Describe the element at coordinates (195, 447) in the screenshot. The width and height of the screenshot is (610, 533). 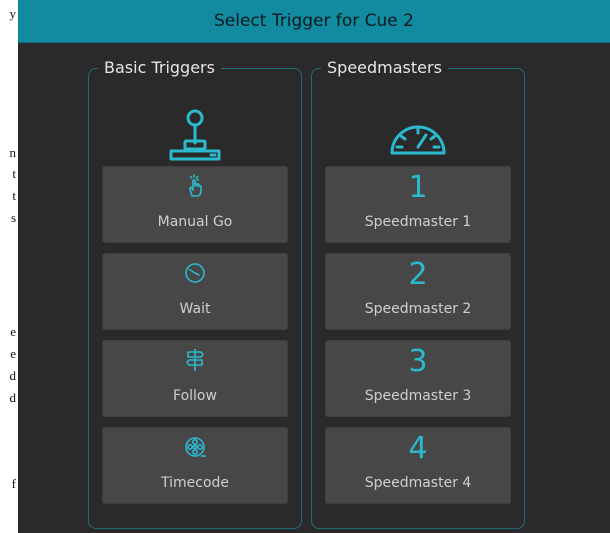
I see `reel-icon` at that location.